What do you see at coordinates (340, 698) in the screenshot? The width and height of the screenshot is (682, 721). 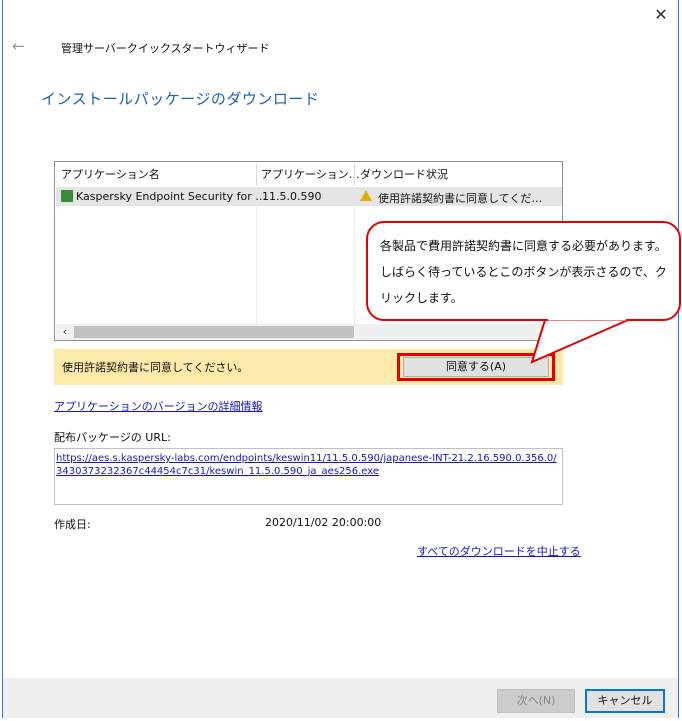 I see `wizard-footer` at bounding box center [340, 698].